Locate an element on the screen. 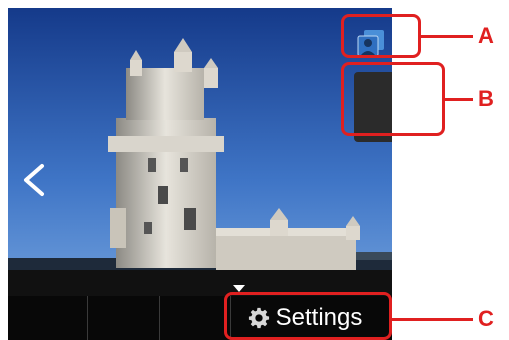  callout-box-c is located at coordinates (308, 316).